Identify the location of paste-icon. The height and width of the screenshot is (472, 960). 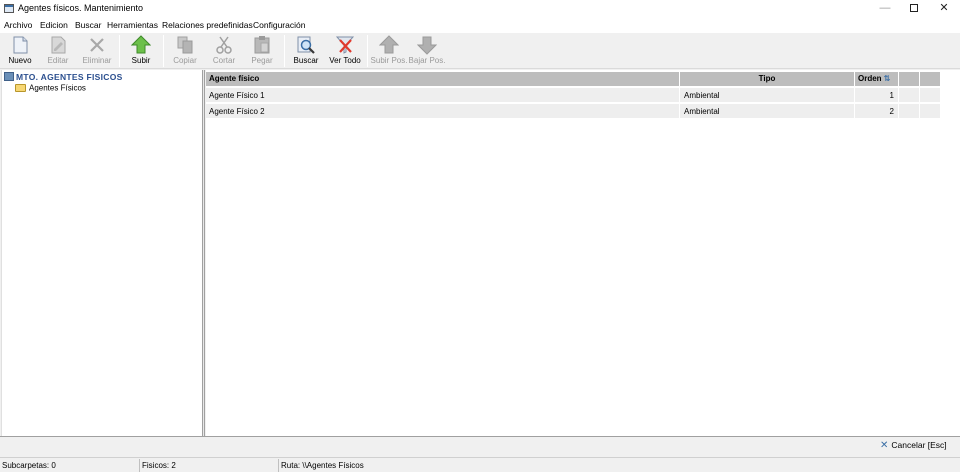
(262, 45).